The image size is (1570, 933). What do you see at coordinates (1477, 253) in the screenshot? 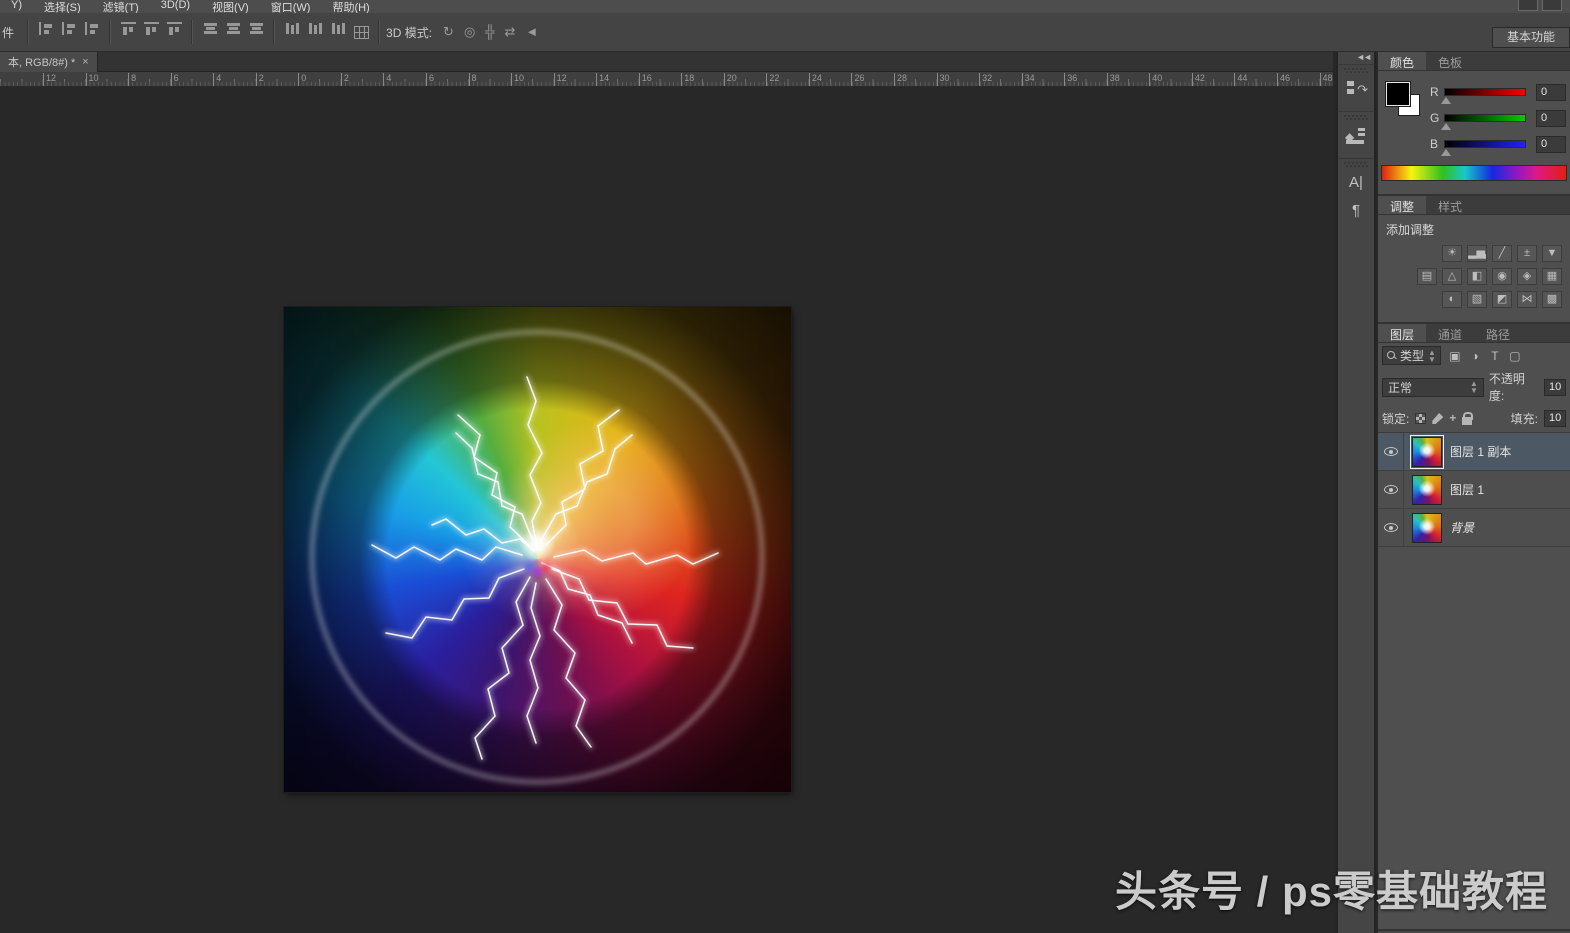
I see `levels-icon: ▂▅▃` at bounding box center [1477, 253].